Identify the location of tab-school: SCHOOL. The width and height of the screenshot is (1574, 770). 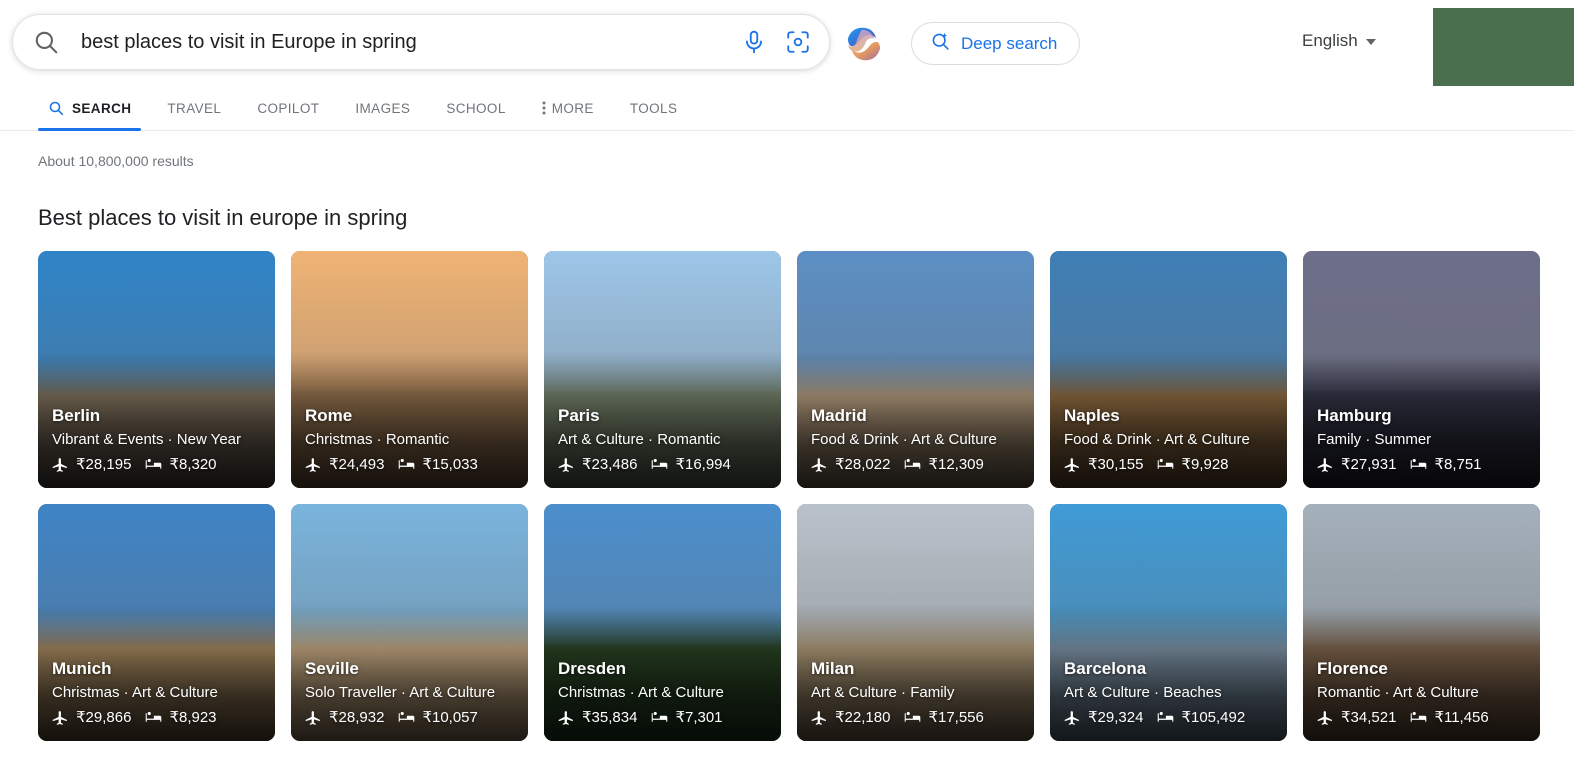
(475, 108).